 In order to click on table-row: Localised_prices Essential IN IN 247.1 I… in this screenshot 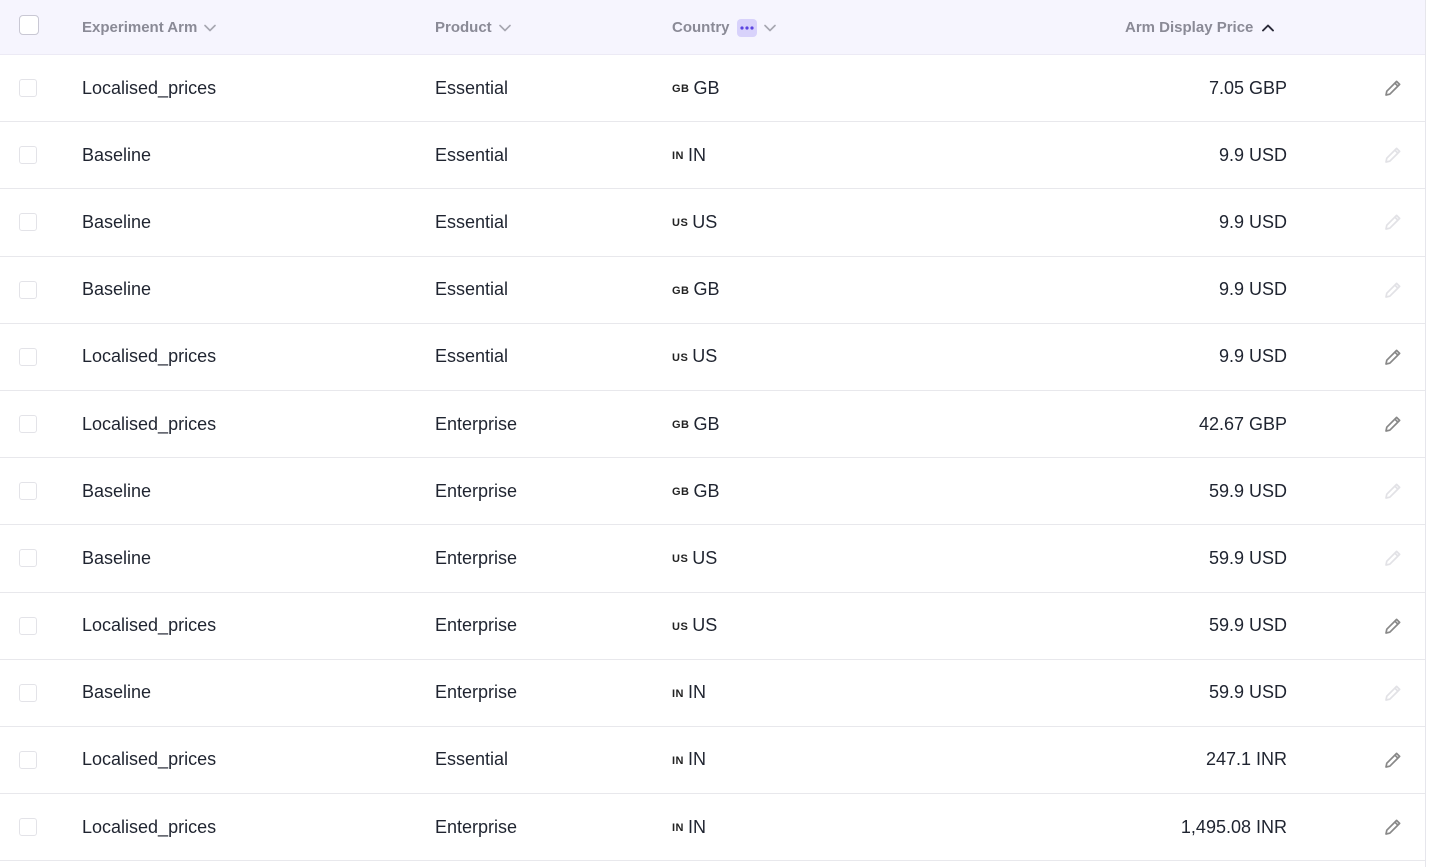, I will do `click(712, 761)`.